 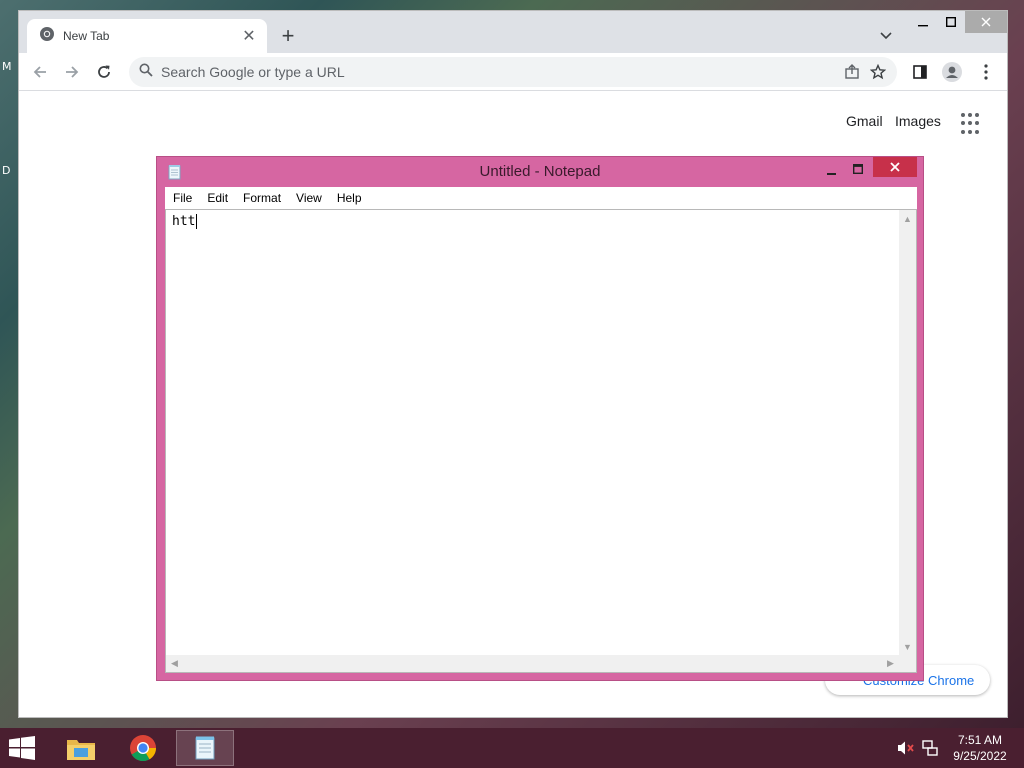 I want to click on menu-help: Help, so click(x=351, y=198).